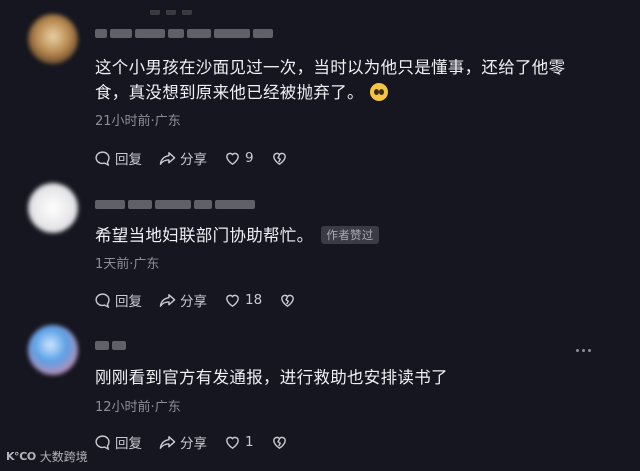 The height and width of the screenshot is (471, 640). What do you see at coordinates (123, 407) in the screenshot?
I see `comment-time: 12小时前` at bounding box center [123, 407].